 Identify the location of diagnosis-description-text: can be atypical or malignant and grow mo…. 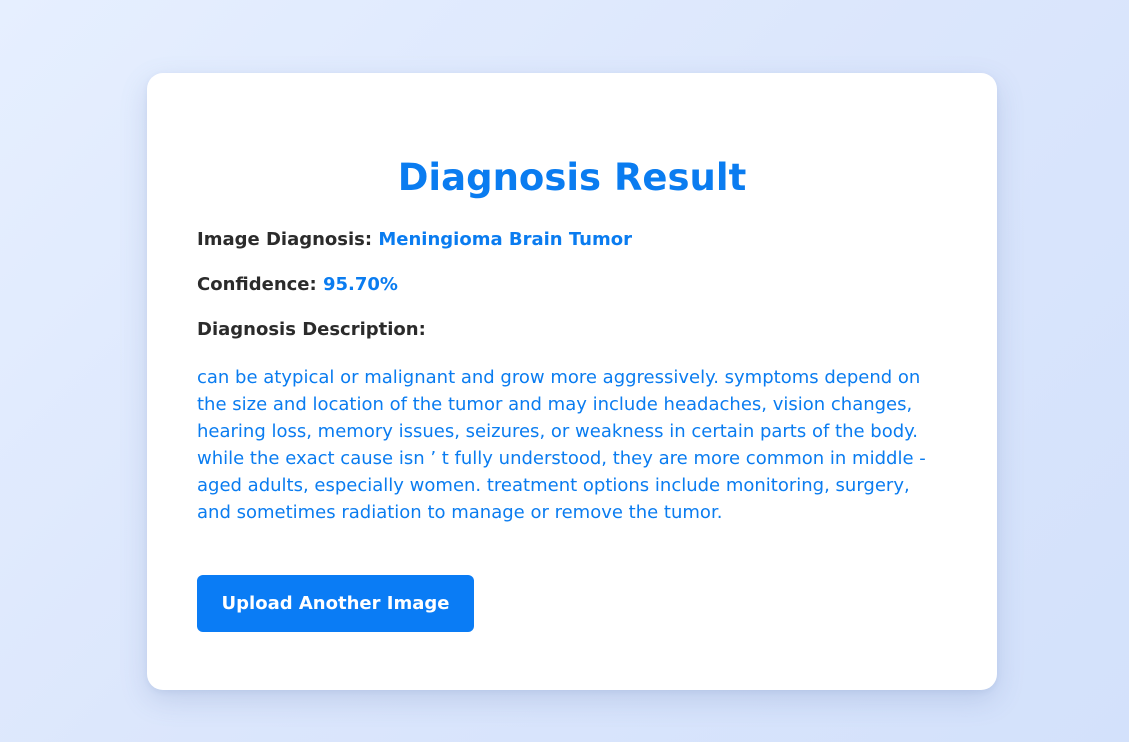
(561, 445).